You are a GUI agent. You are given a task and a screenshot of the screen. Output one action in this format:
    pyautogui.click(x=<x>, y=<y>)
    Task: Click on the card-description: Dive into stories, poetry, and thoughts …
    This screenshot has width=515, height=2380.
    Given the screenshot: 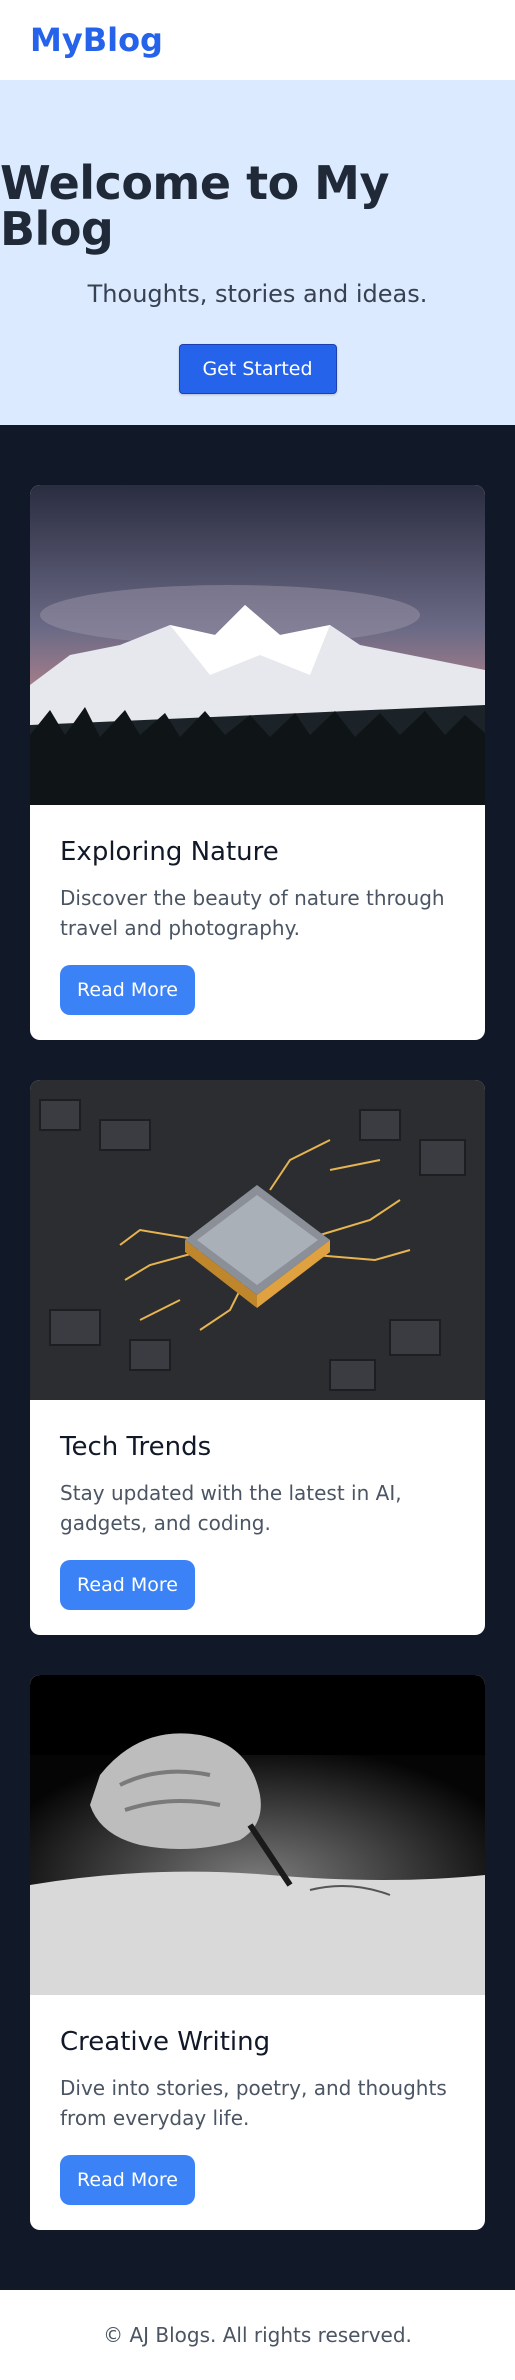 What is the action you would take?
    pyautogui.click(x=253, y=2103)
    